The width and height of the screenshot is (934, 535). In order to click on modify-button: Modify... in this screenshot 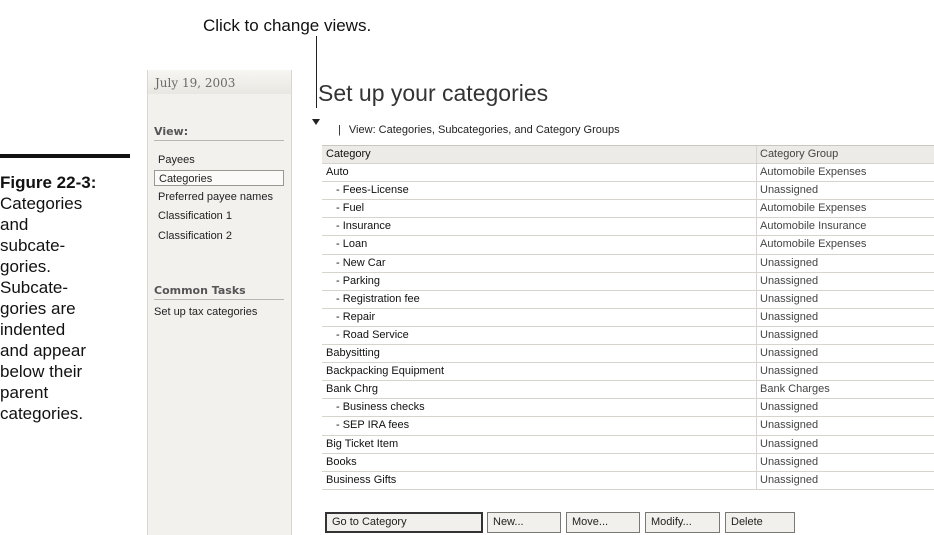, I will do `click(682, 522)`.